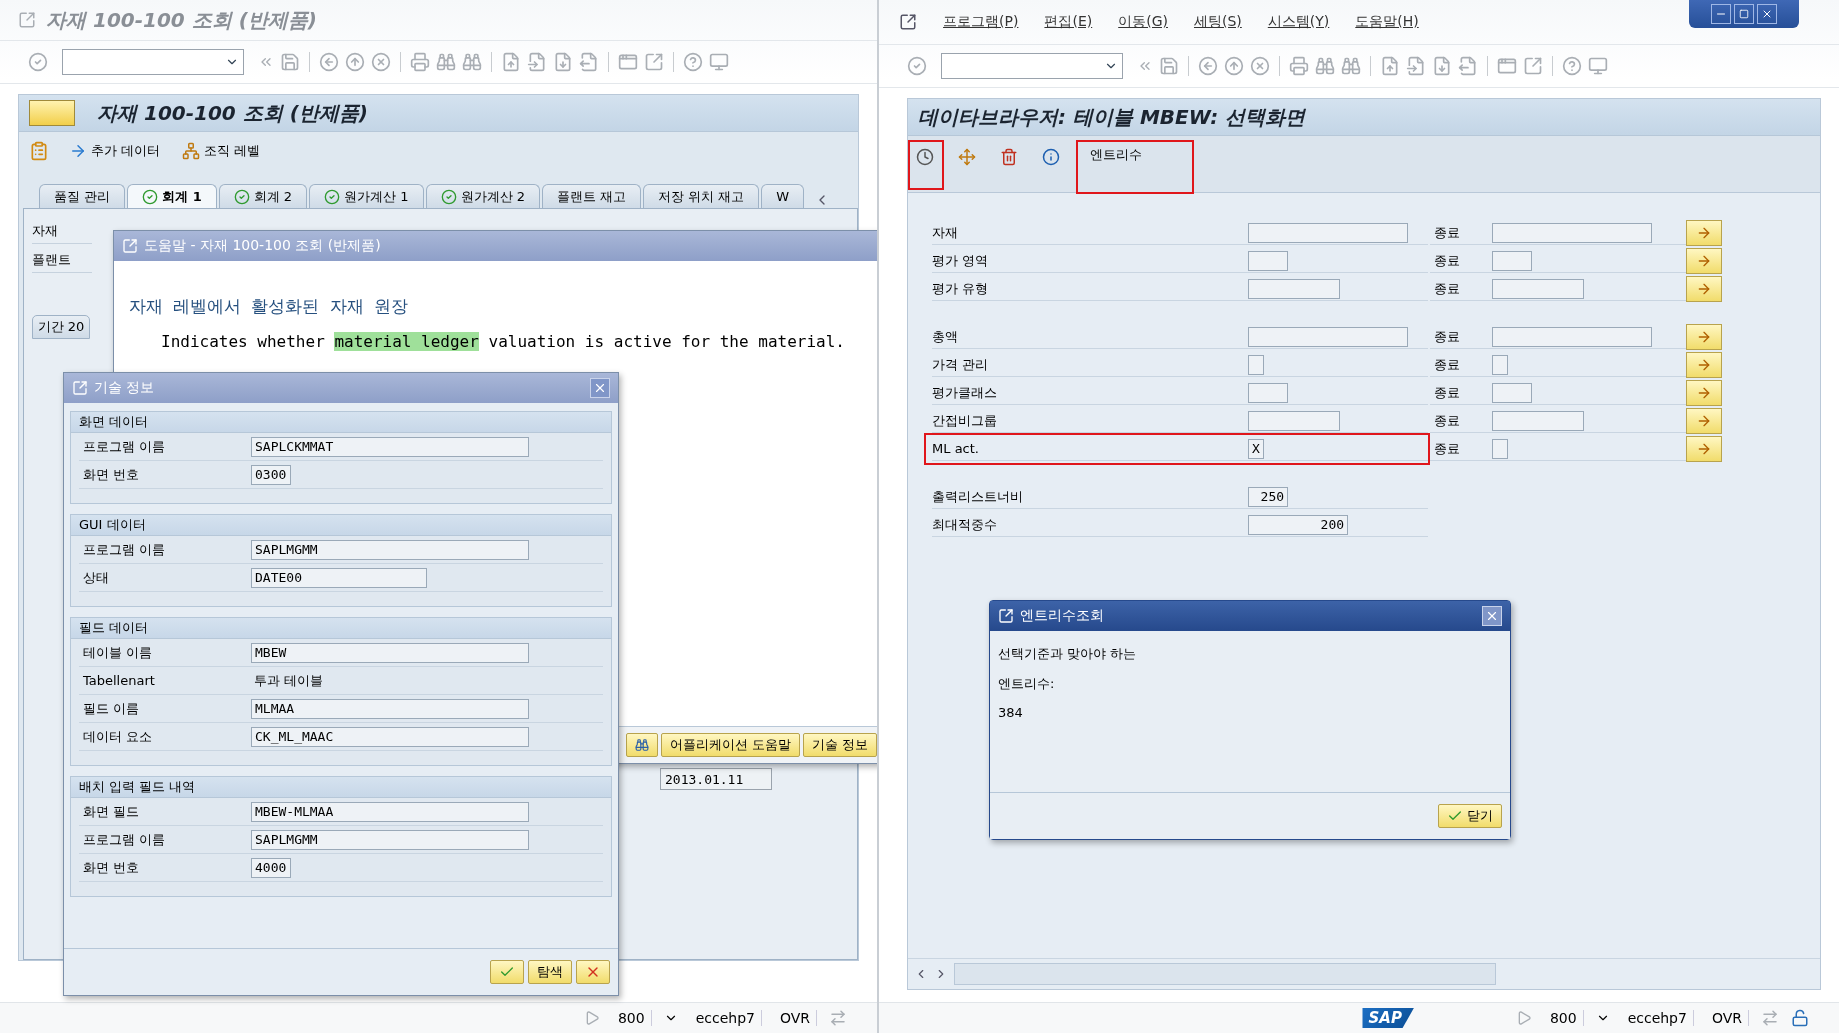 This screenshot has width=1839, height=1033. What do you see at coordinates (1492, 616) in the screenshot?
I see `close-button` at bounding box center [1492, 616].